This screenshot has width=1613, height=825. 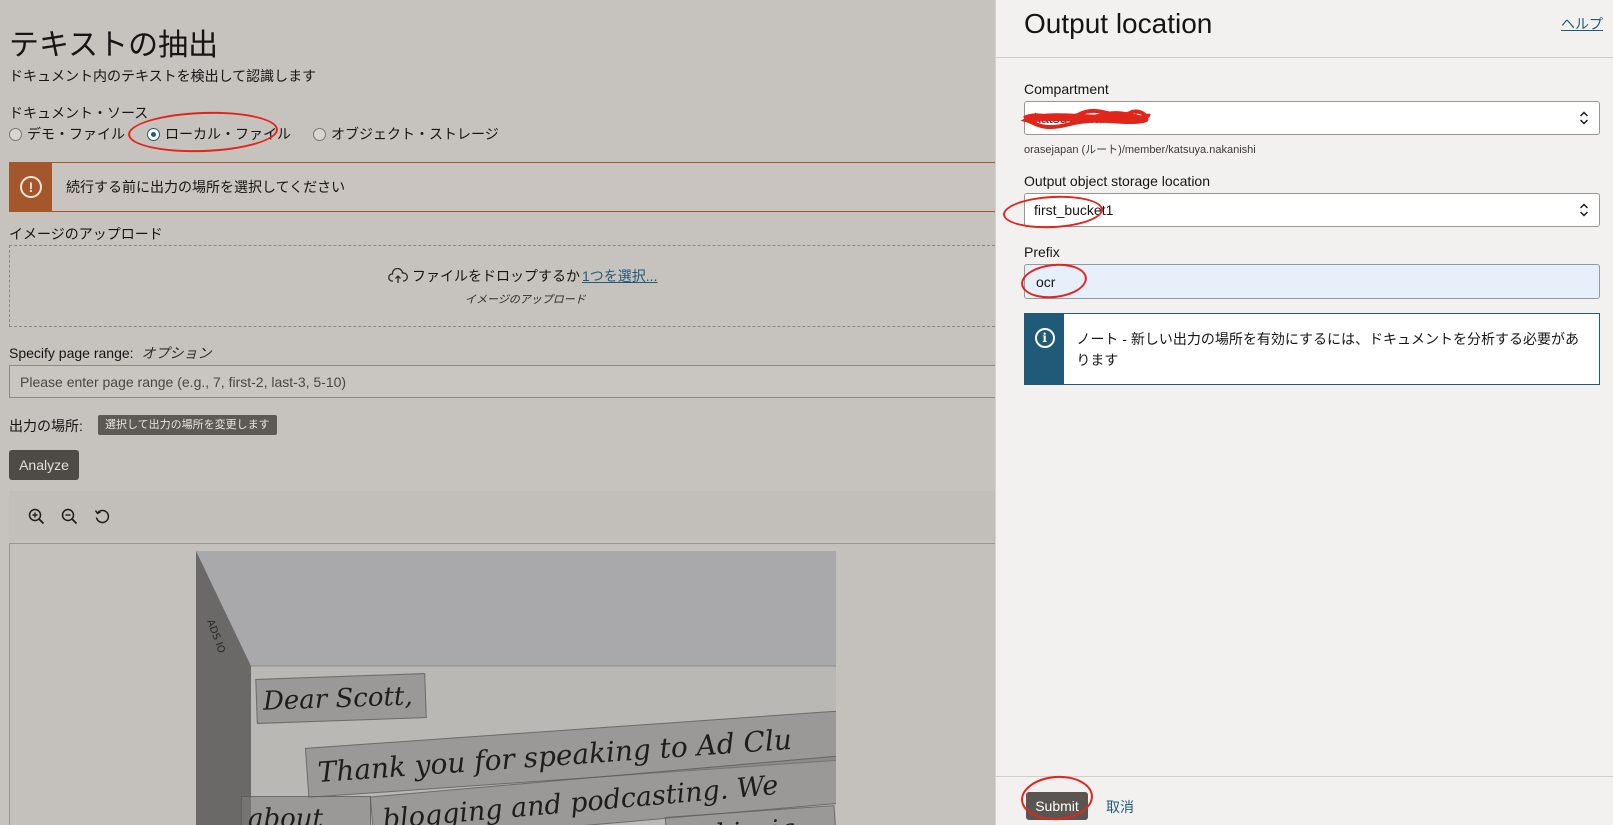 What do you see at coordinates (86, 234) in the screenshot?
I see `upload-label: イメージのアップロード` at bounding box center [86, 234].